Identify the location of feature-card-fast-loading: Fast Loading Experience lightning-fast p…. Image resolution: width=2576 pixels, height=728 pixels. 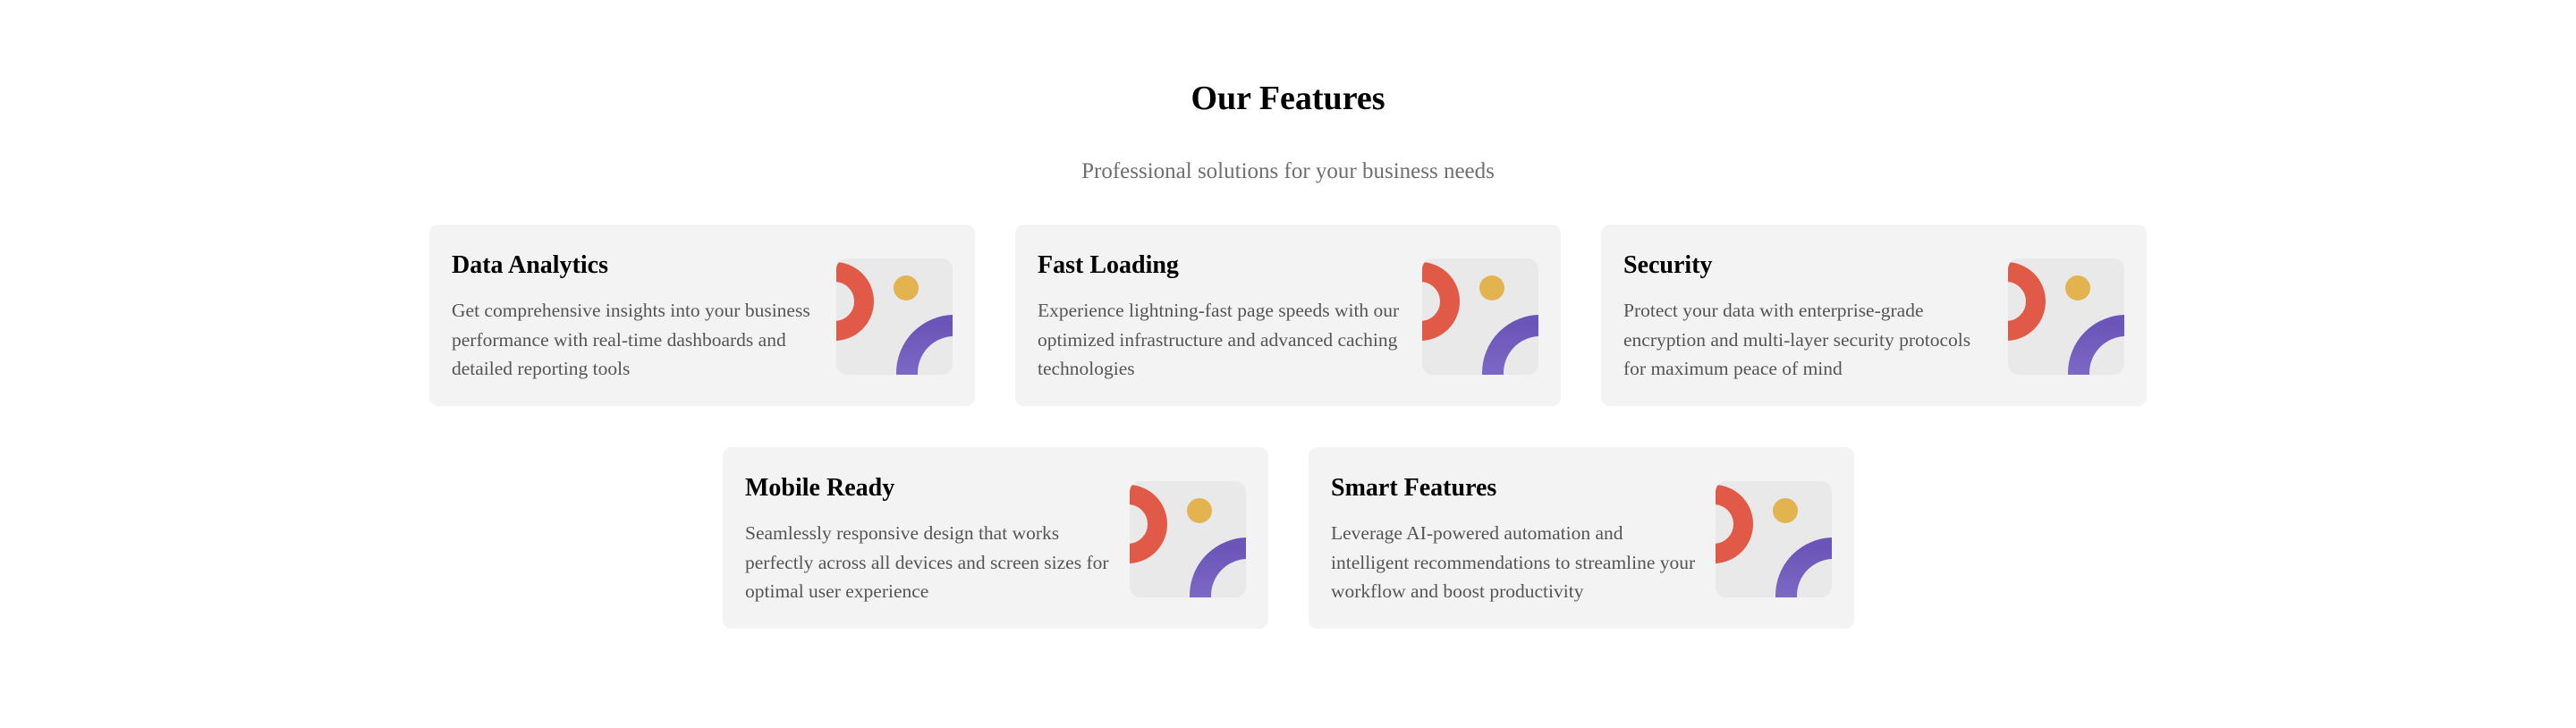
(1288, 315).